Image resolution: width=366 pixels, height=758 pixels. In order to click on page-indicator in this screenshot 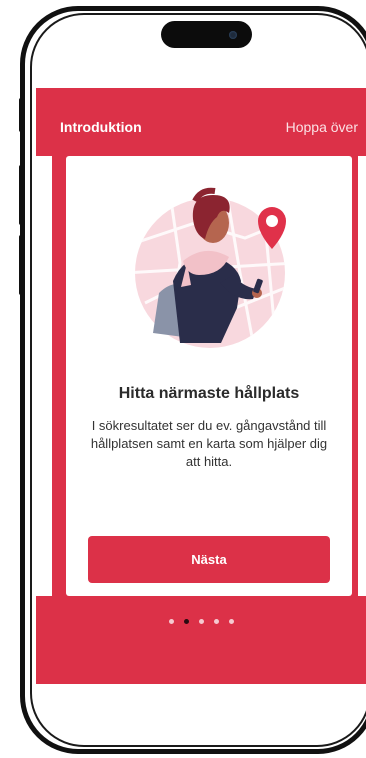, I will do `click(201, 620)`.